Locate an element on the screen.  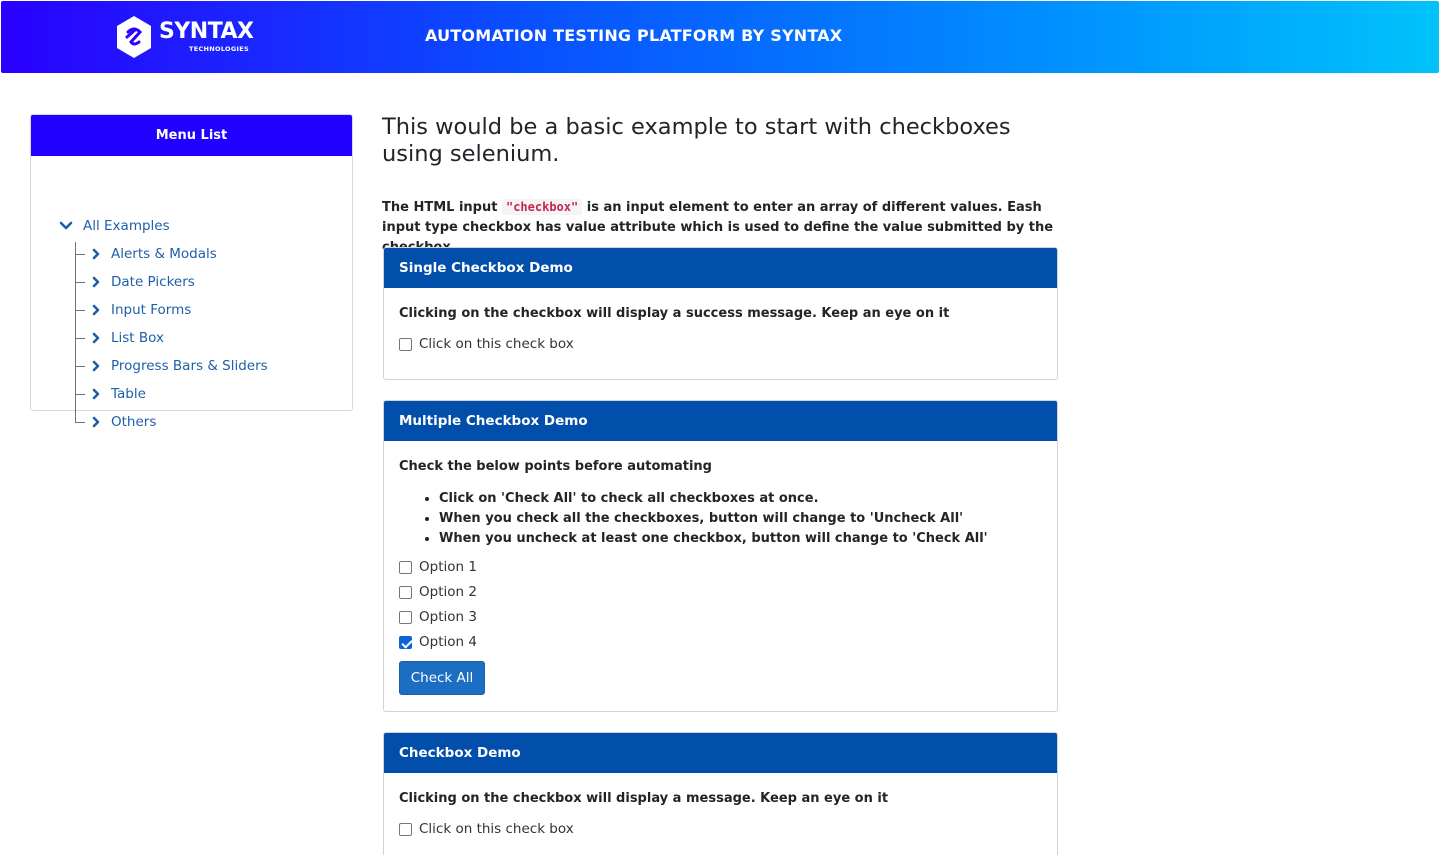
single-checkbox is located at coordinates (405, 344).